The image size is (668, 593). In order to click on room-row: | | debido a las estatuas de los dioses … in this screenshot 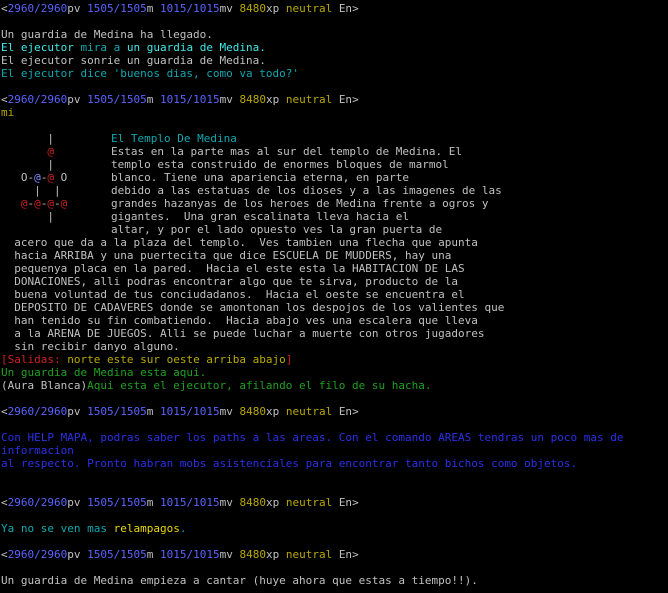, I will do `click(334, 190)`.